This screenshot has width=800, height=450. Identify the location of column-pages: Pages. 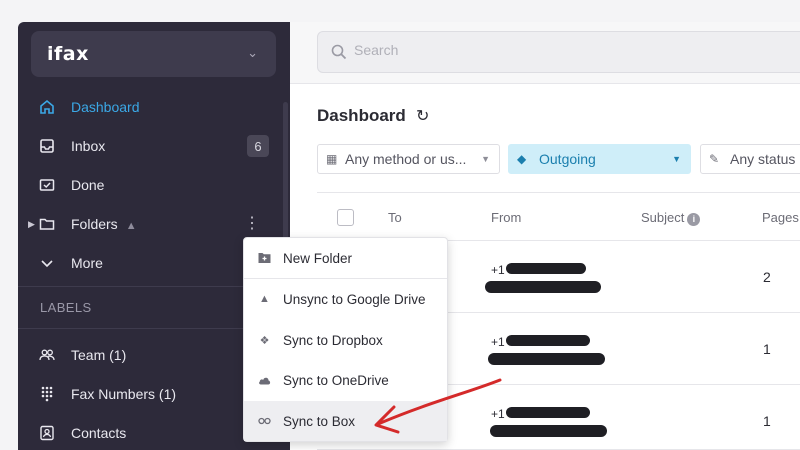
(780, 217).